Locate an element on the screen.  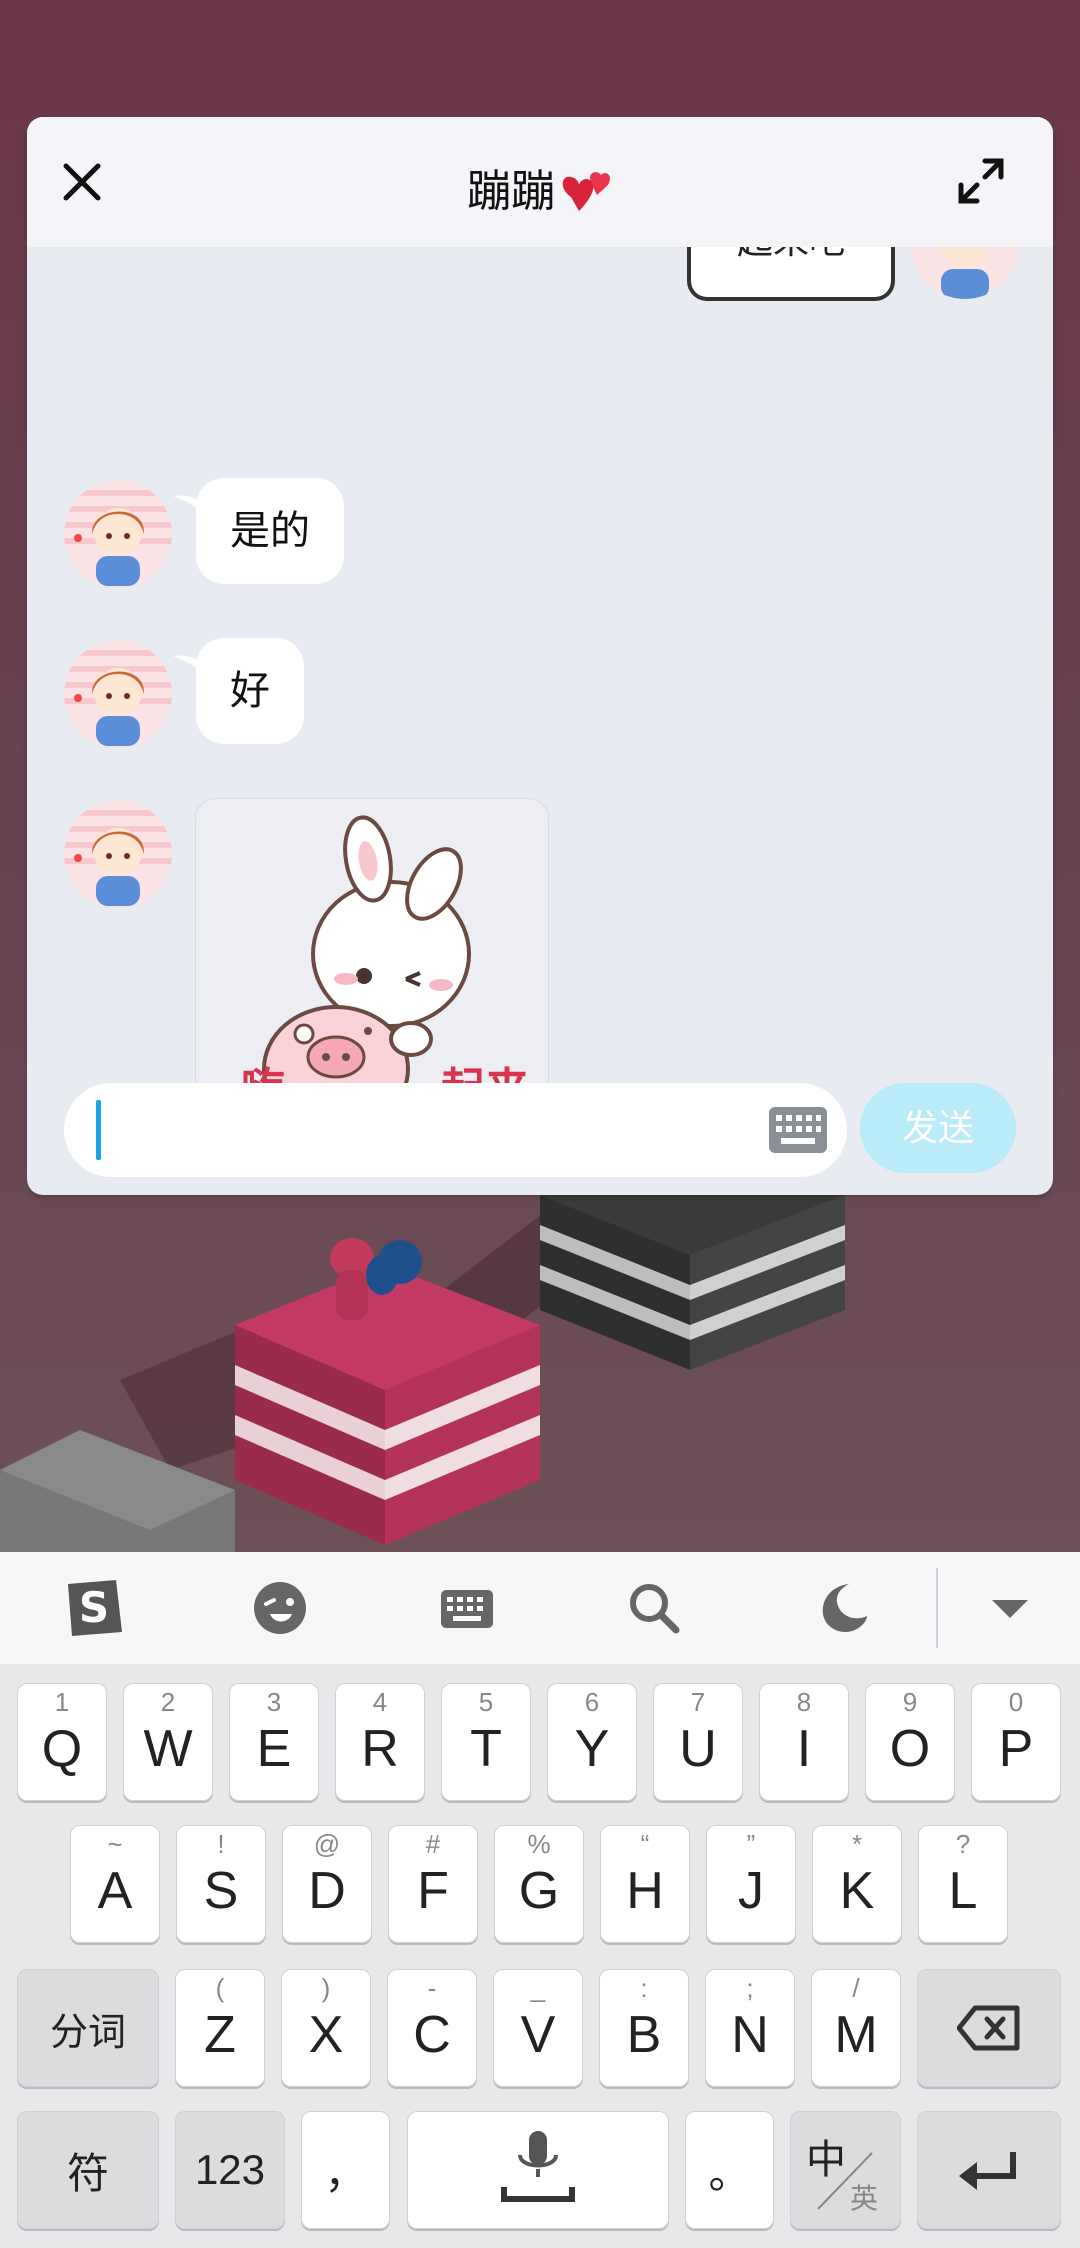
language-en-label: 英 is located at coordinates (864, 2198).